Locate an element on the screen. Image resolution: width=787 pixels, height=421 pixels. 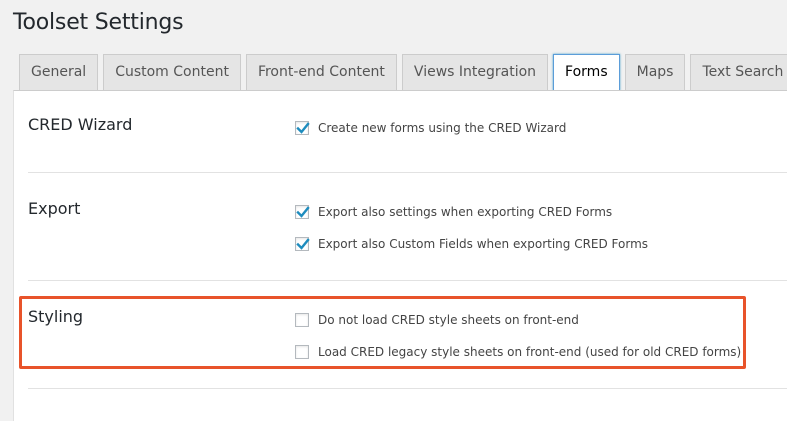
checkbox-legacy-style-sheets is located at coordinates (302, 352).